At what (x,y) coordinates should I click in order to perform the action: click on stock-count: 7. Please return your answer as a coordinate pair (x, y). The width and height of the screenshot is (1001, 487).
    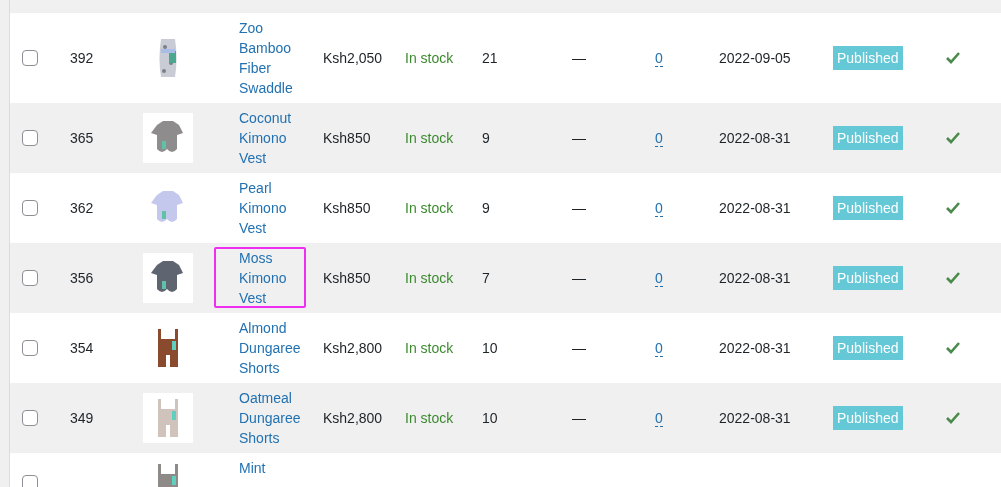
    Looking at the image, I should click on (486, 278).